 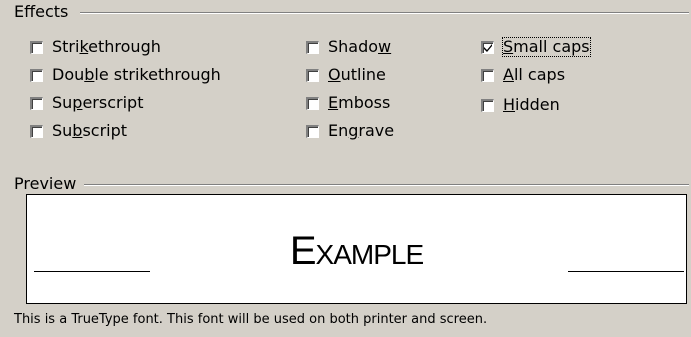 I want to click on small-caps-checkbox-row: Small caps, so click(x=536, y=47).